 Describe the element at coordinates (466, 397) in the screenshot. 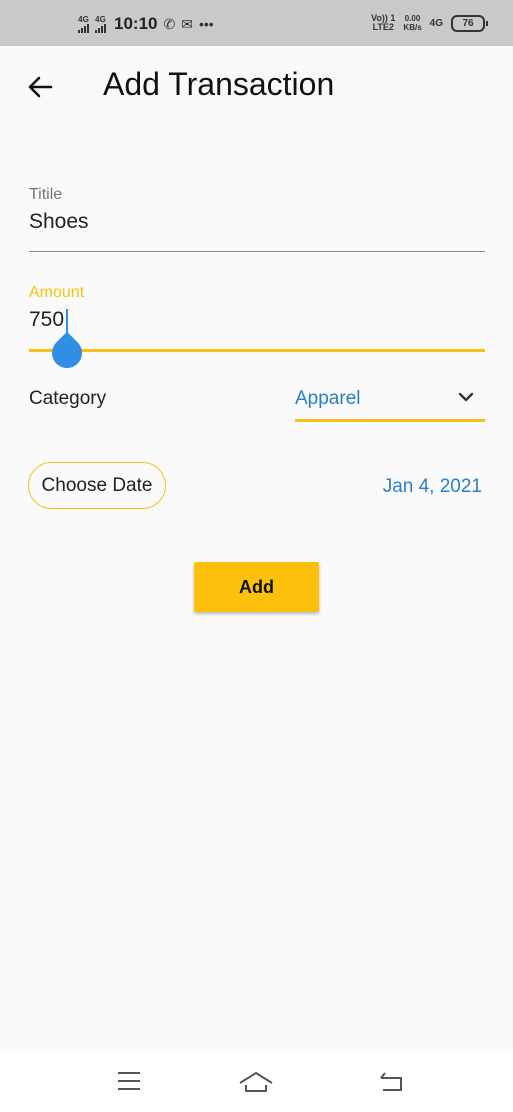

I see `chevron-down-icon` at that location.